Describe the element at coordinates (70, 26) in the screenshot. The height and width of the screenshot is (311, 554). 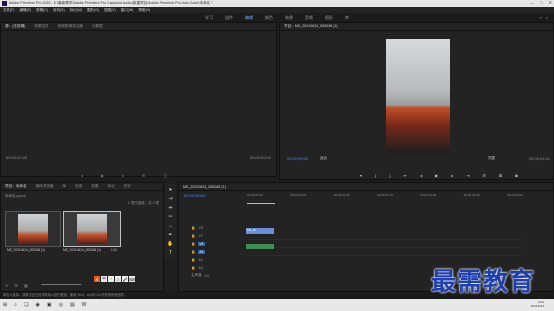
I see `tab-audio-clip-mixer: 音频剪辑混合器` at that location.